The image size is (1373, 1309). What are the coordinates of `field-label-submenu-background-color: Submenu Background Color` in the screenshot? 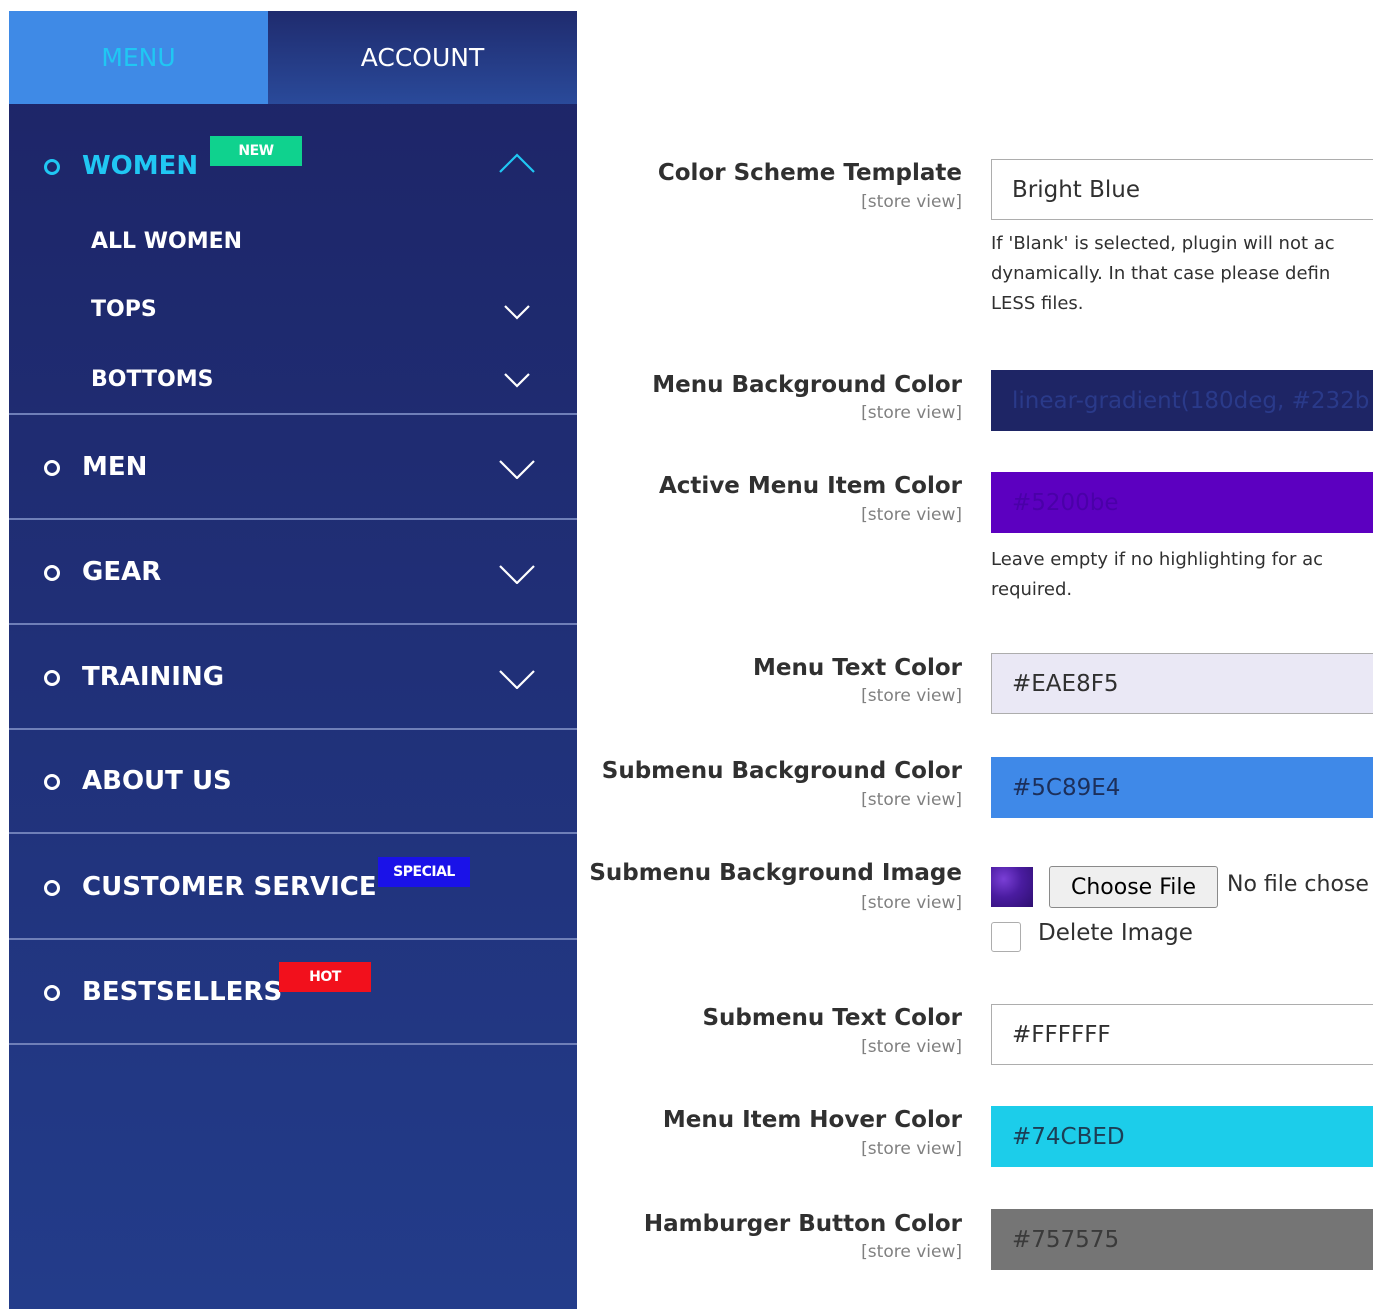 It's located at (781, 771).